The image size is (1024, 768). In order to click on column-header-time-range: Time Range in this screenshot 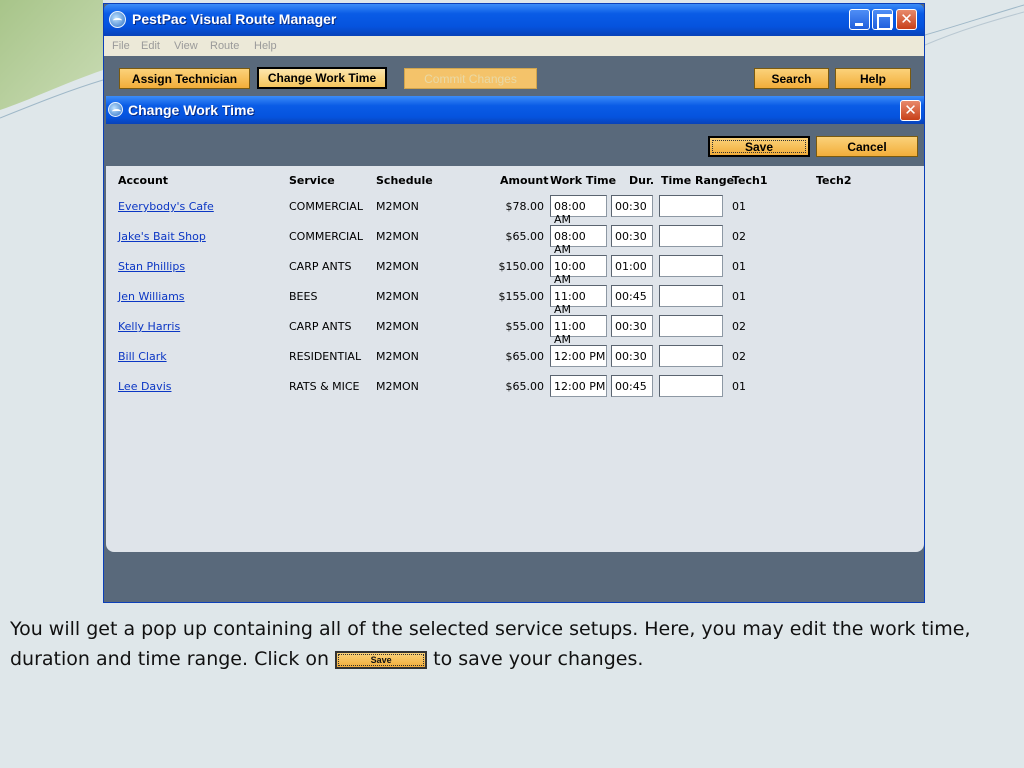, I will do `click(697, 180)`.